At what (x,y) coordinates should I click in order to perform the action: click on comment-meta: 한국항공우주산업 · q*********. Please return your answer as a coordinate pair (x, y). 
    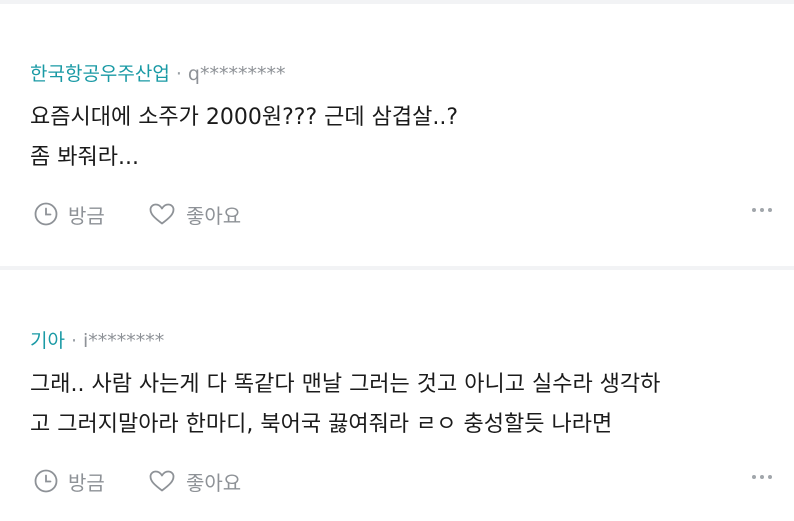
    Looking at the image, I should click on (400, 74).